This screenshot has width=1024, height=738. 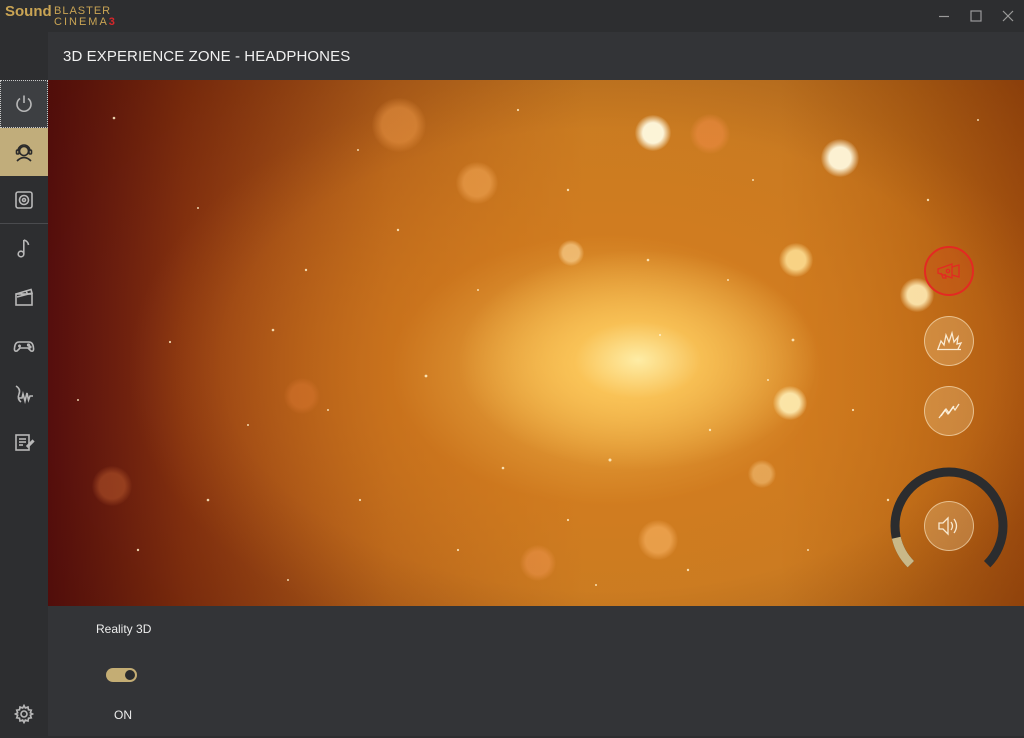 I want to click on zigzag-arrow-button, so click(x=949, y=411).